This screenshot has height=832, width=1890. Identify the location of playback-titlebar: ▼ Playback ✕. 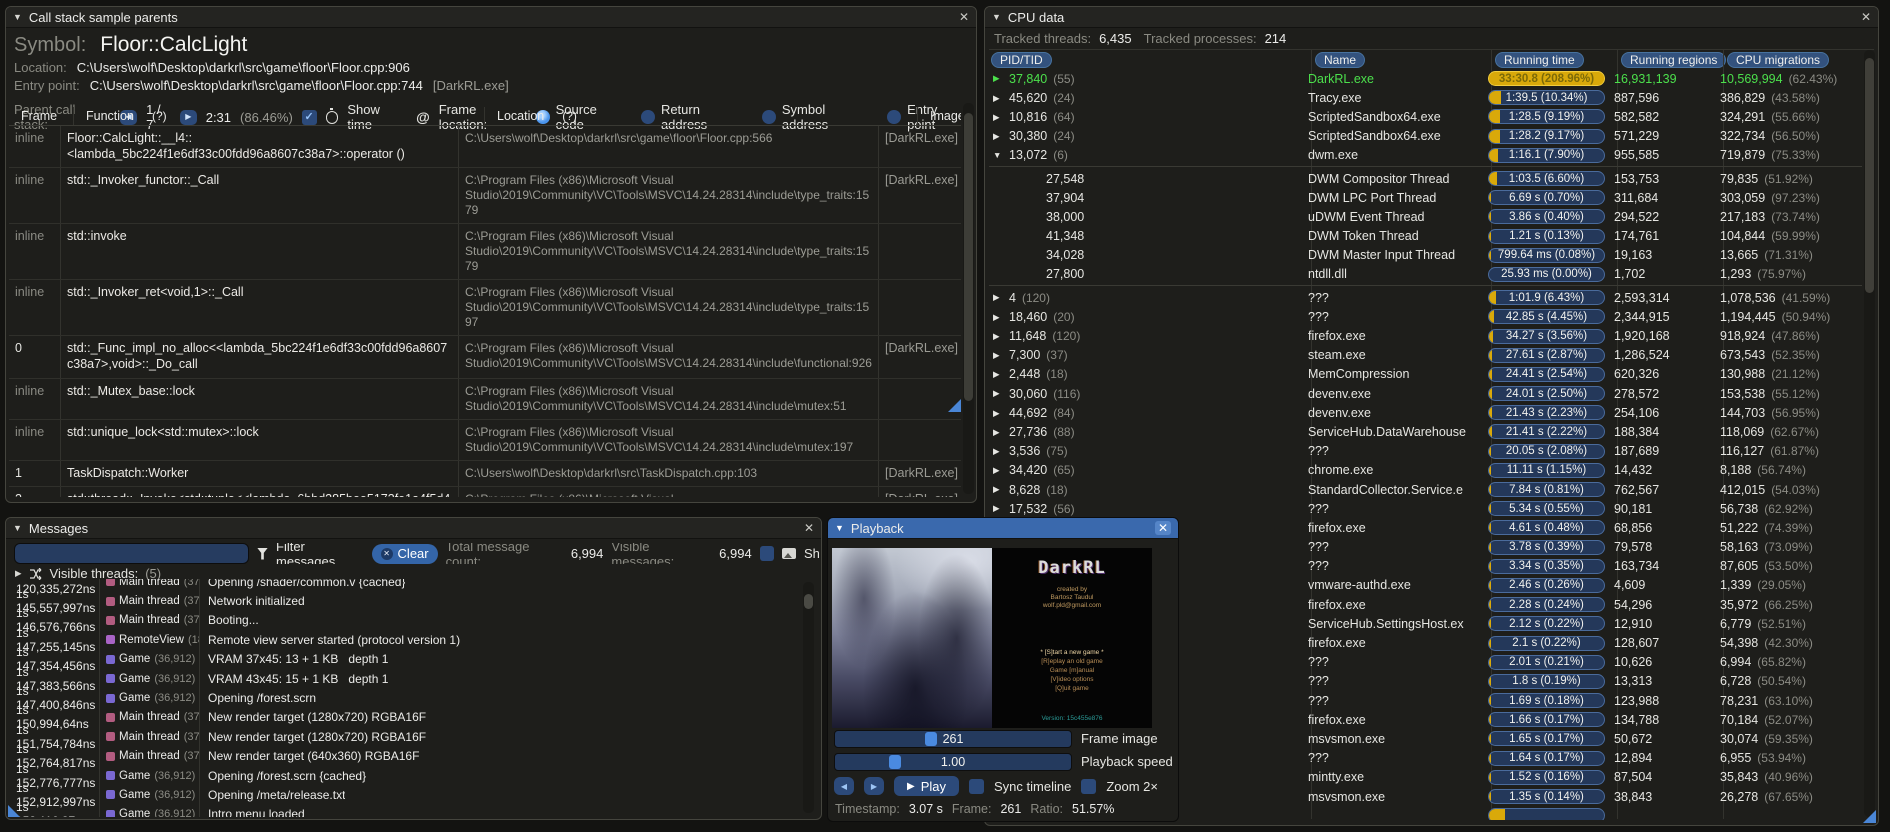
(1003, 528).